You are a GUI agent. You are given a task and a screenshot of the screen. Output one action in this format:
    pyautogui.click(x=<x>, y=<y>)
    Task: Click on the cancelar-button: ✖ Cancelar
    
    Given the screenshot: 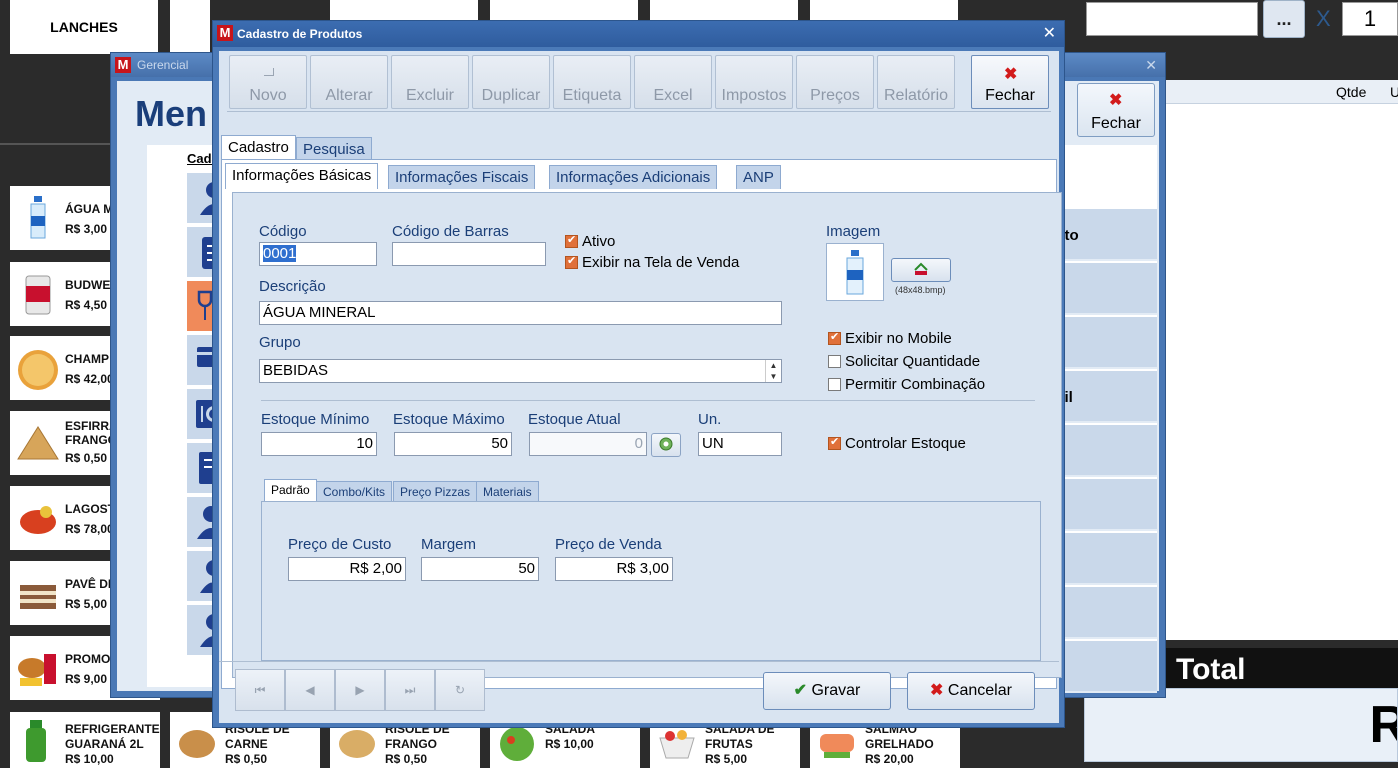 What is the action you would take?
    pyautogui.click(x=971, y=691)
    